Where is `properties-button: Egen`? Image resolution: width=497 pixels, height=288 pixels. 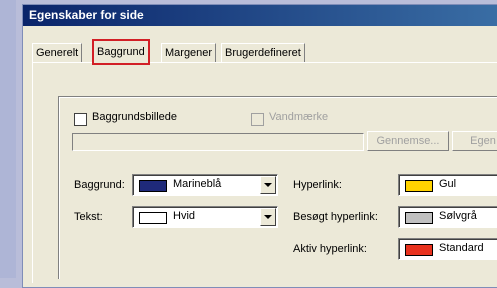
properties-button: Egen is located at coordinates (474, 141).